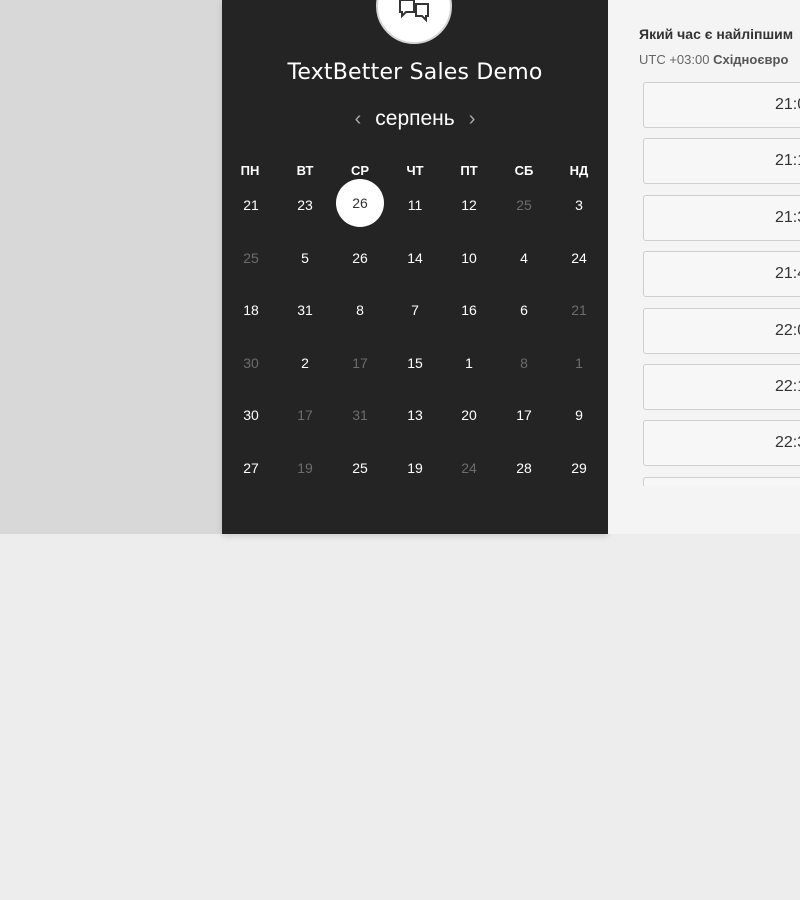 The height and width of the screenshot is (900, 800). What do you see at coordinates (305, 258) in the screenshot?
I see `calendar-day: 5` at bounding box center [305, 258].